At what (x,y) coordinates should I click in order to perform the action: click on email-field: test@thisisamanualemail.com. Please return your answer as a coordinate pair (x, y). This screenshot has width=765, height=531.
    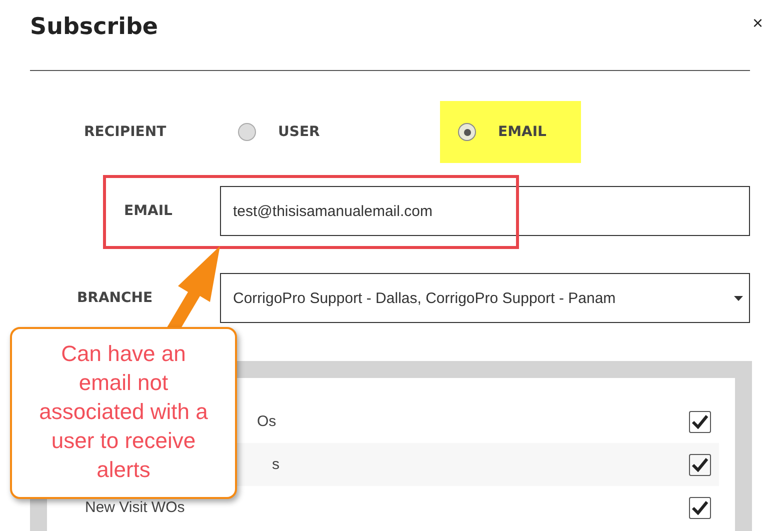
    Looking at the image, I should click on (485, 211).